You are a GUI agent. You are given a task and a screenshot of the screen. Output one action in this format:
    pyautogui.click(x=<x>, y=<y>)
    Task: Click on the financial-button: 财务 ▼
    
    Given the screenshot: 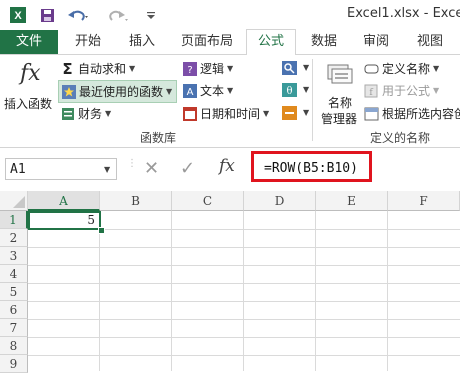 What is the action you would take?
    pyautogui.click(x=85, y=113)
    